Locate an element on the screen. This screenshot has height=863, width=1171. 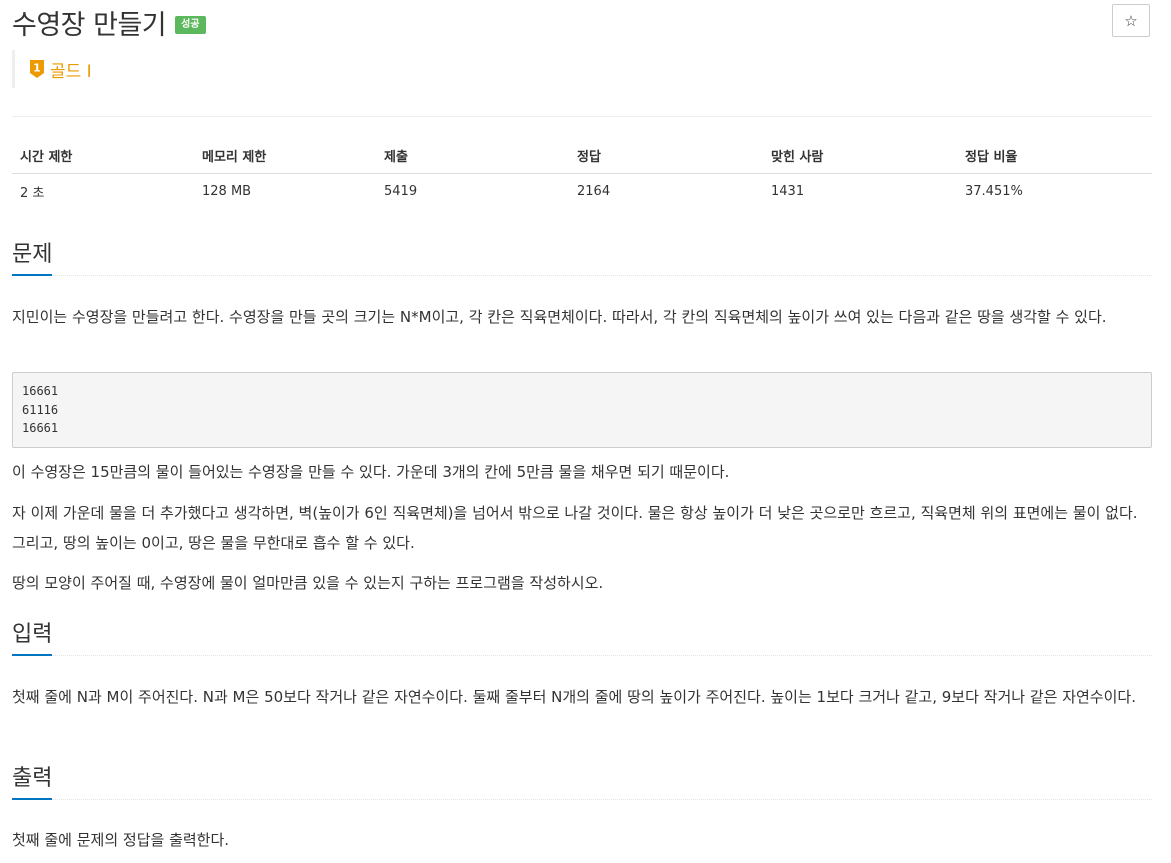
value-accept-ratio: 37.451% is located at coordinates (994, 191).